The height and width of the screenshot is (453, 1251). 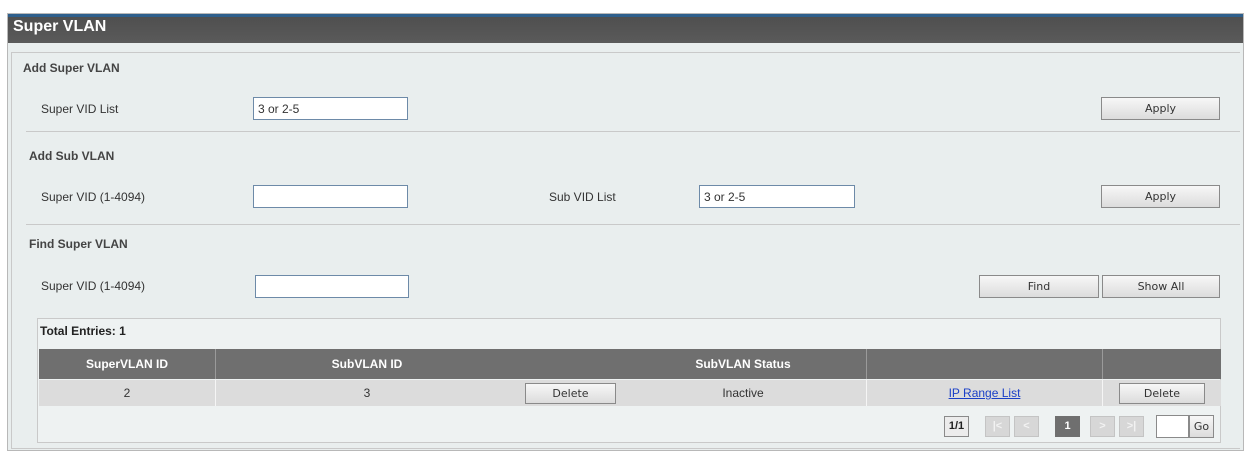 What do you see at coordinates (743, 364) in the screenshot?
I see `header-subvlan-status: SubVLAN Status` at bounding box center [743, 364].